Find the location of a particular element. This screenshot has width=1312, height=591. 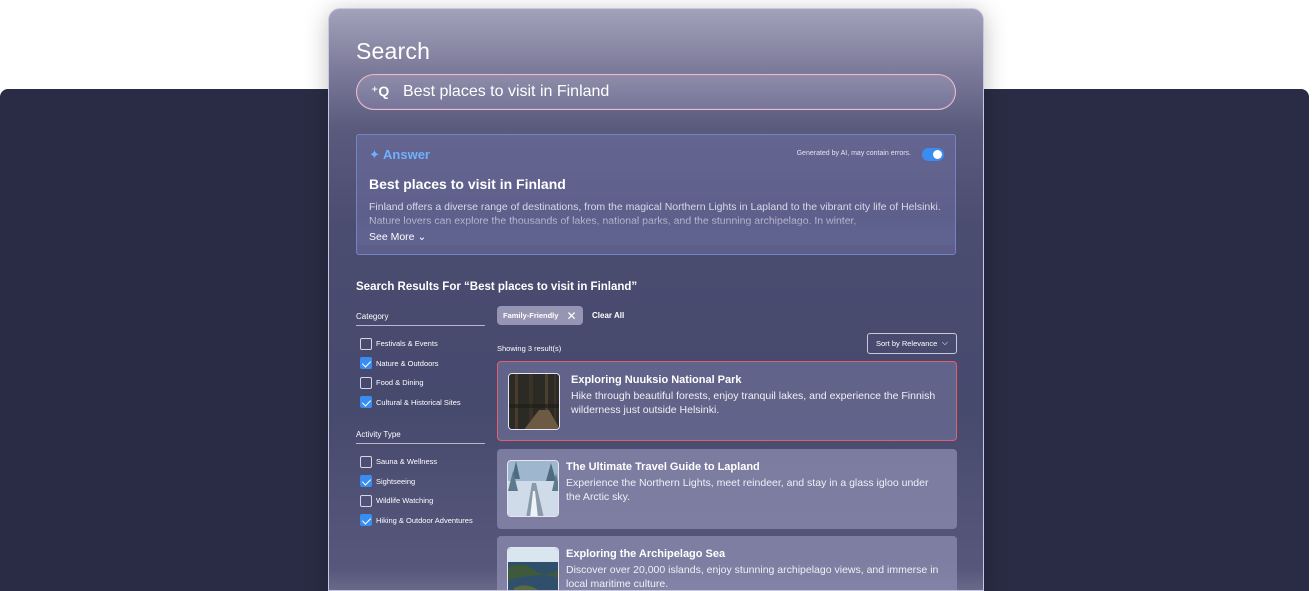

filter-option-label: Sightseeing is located at coordinates (396, 481).